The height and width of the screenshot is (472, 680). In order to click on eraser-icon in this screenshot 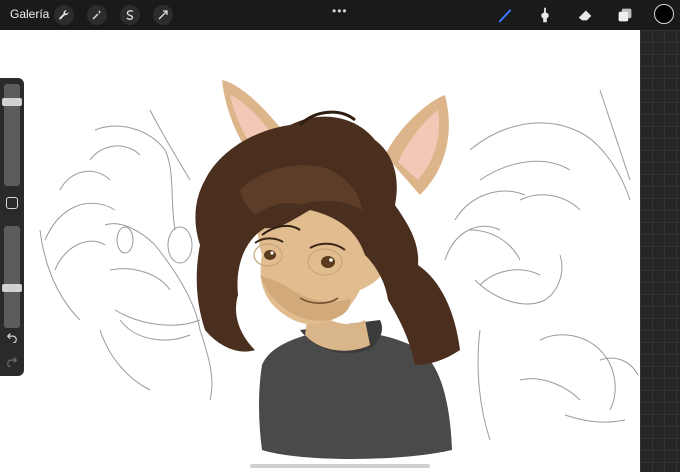, I will do `click(585, 15)`.